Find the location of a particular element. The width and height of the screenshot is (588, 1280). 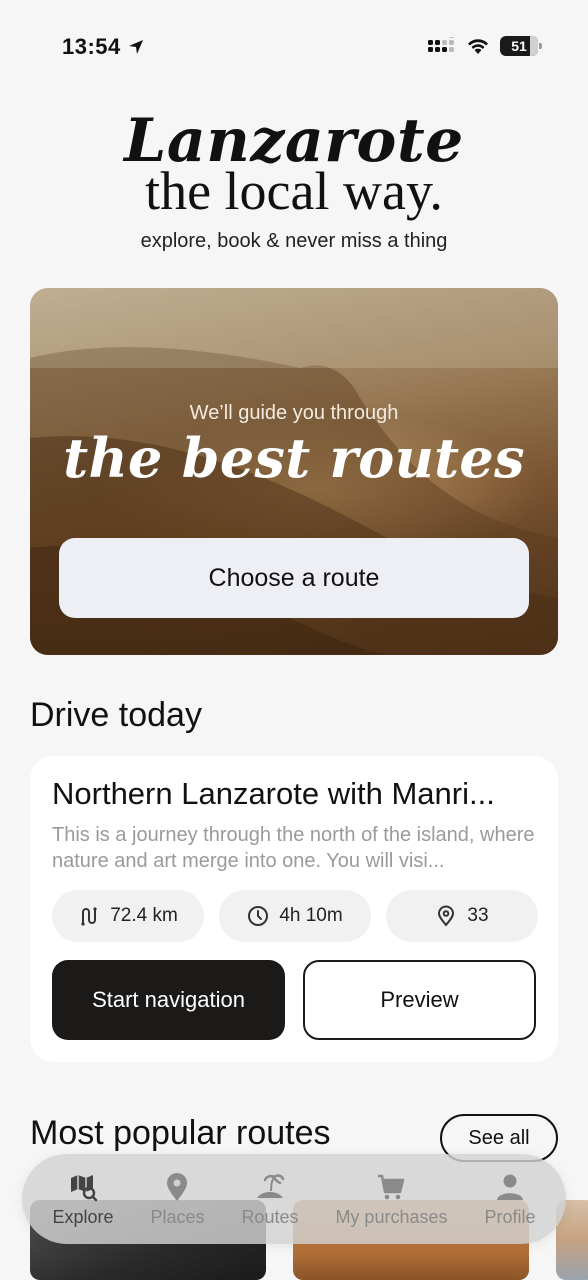

nav-profile: Profile is located at coordinates (509, 1199).